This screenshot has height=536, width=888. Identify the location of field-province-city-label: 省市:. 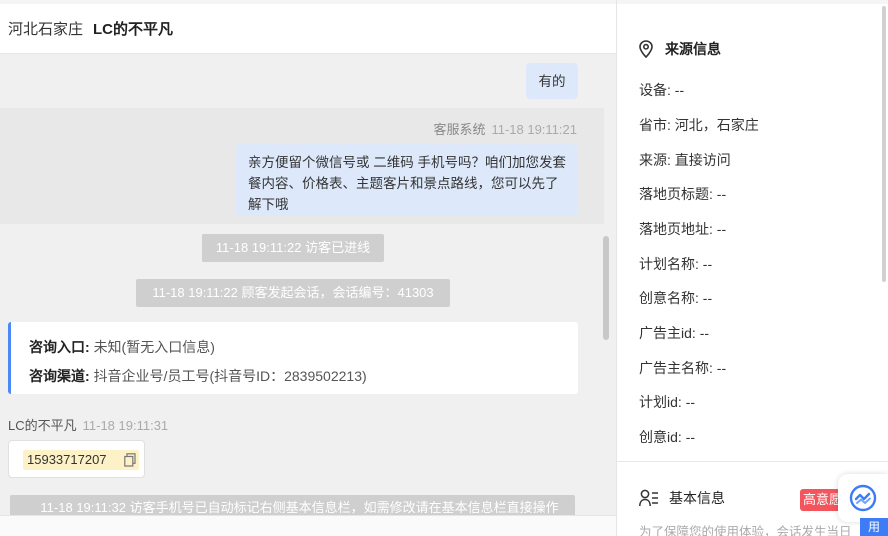
(655, 125).